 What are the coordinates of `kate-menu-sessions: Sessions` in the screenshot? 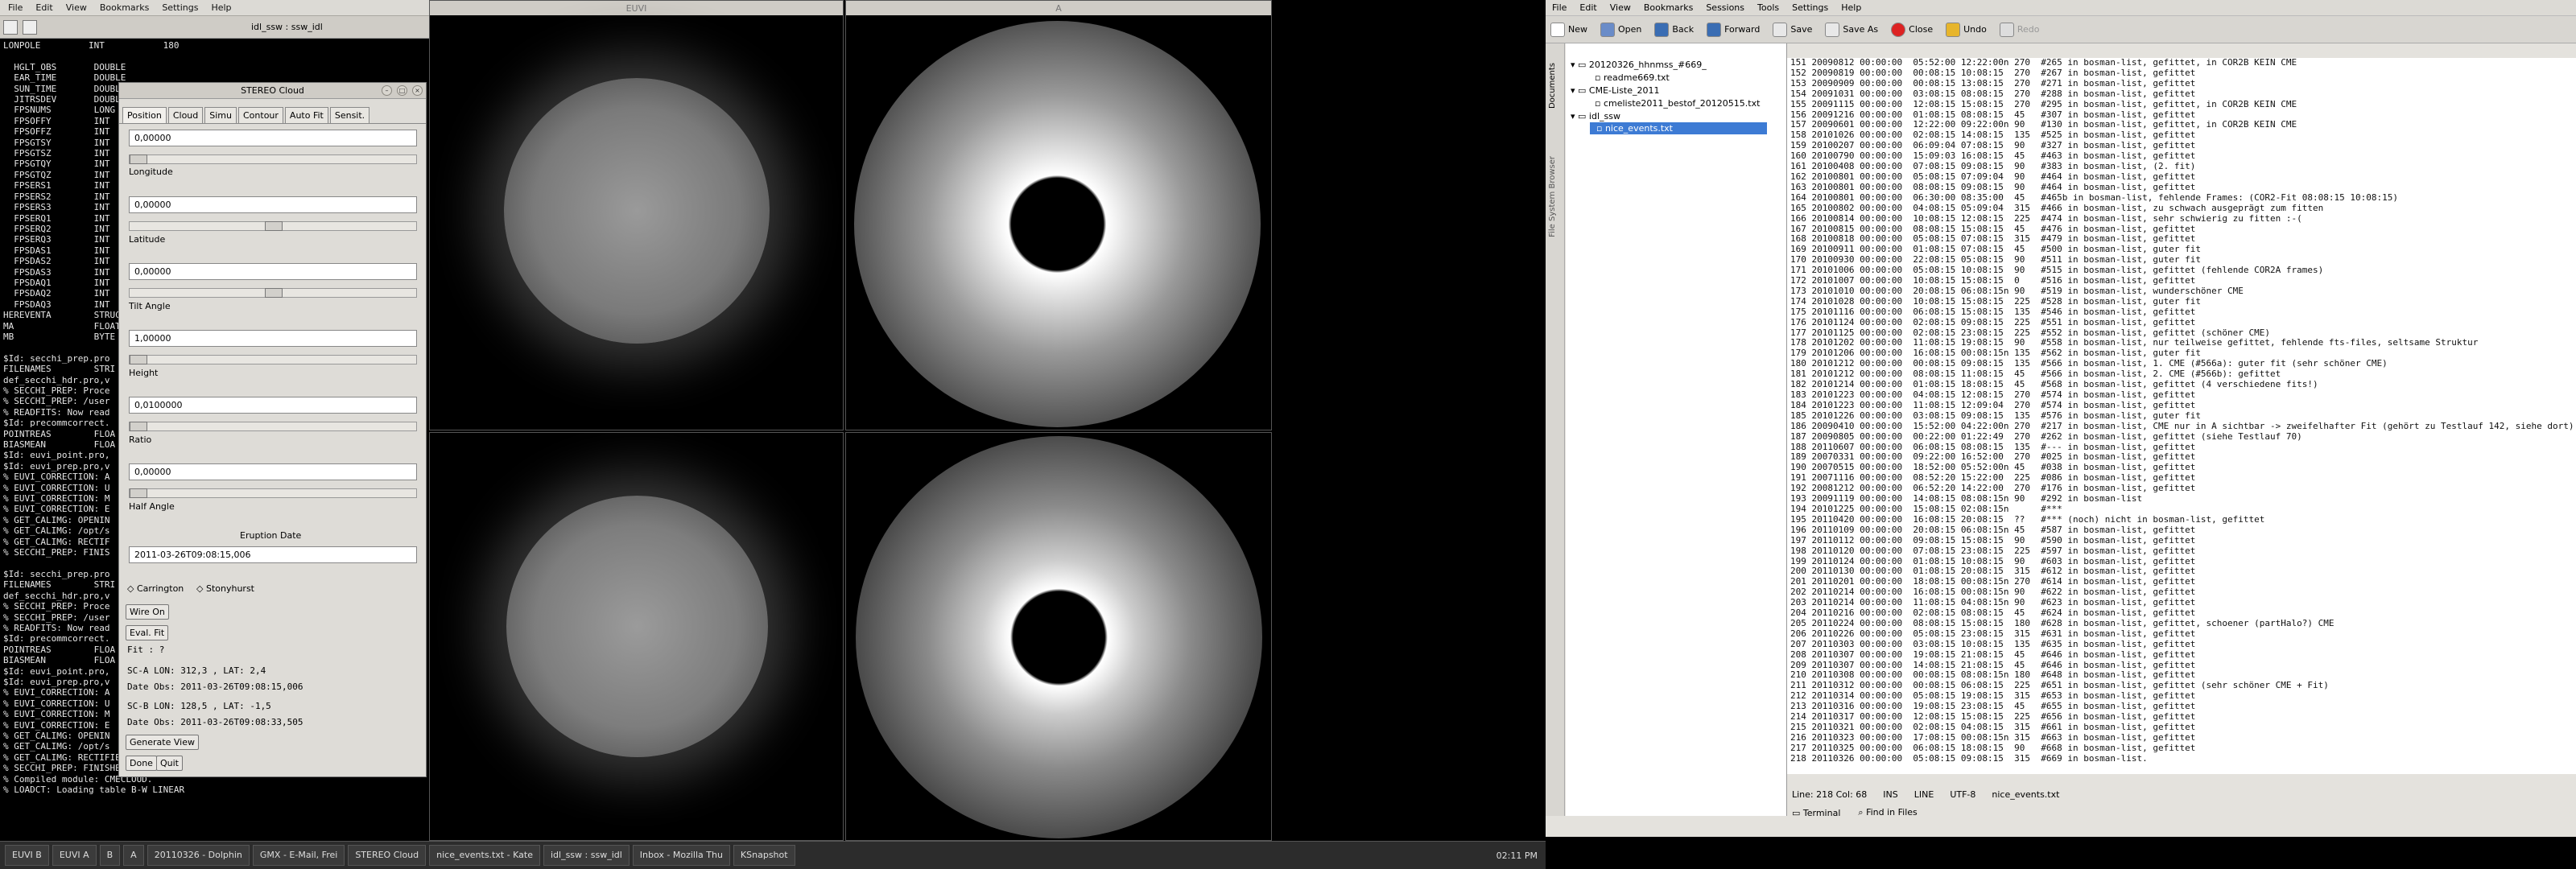 It's located at (1725, 7).